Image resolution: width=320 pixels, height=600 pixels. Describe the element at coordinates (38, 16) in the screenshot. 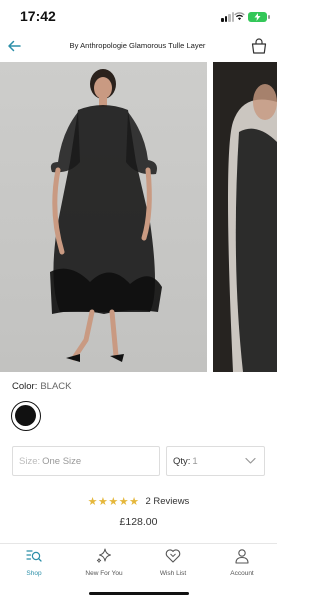

I see `status-time: 17:42` at that location.